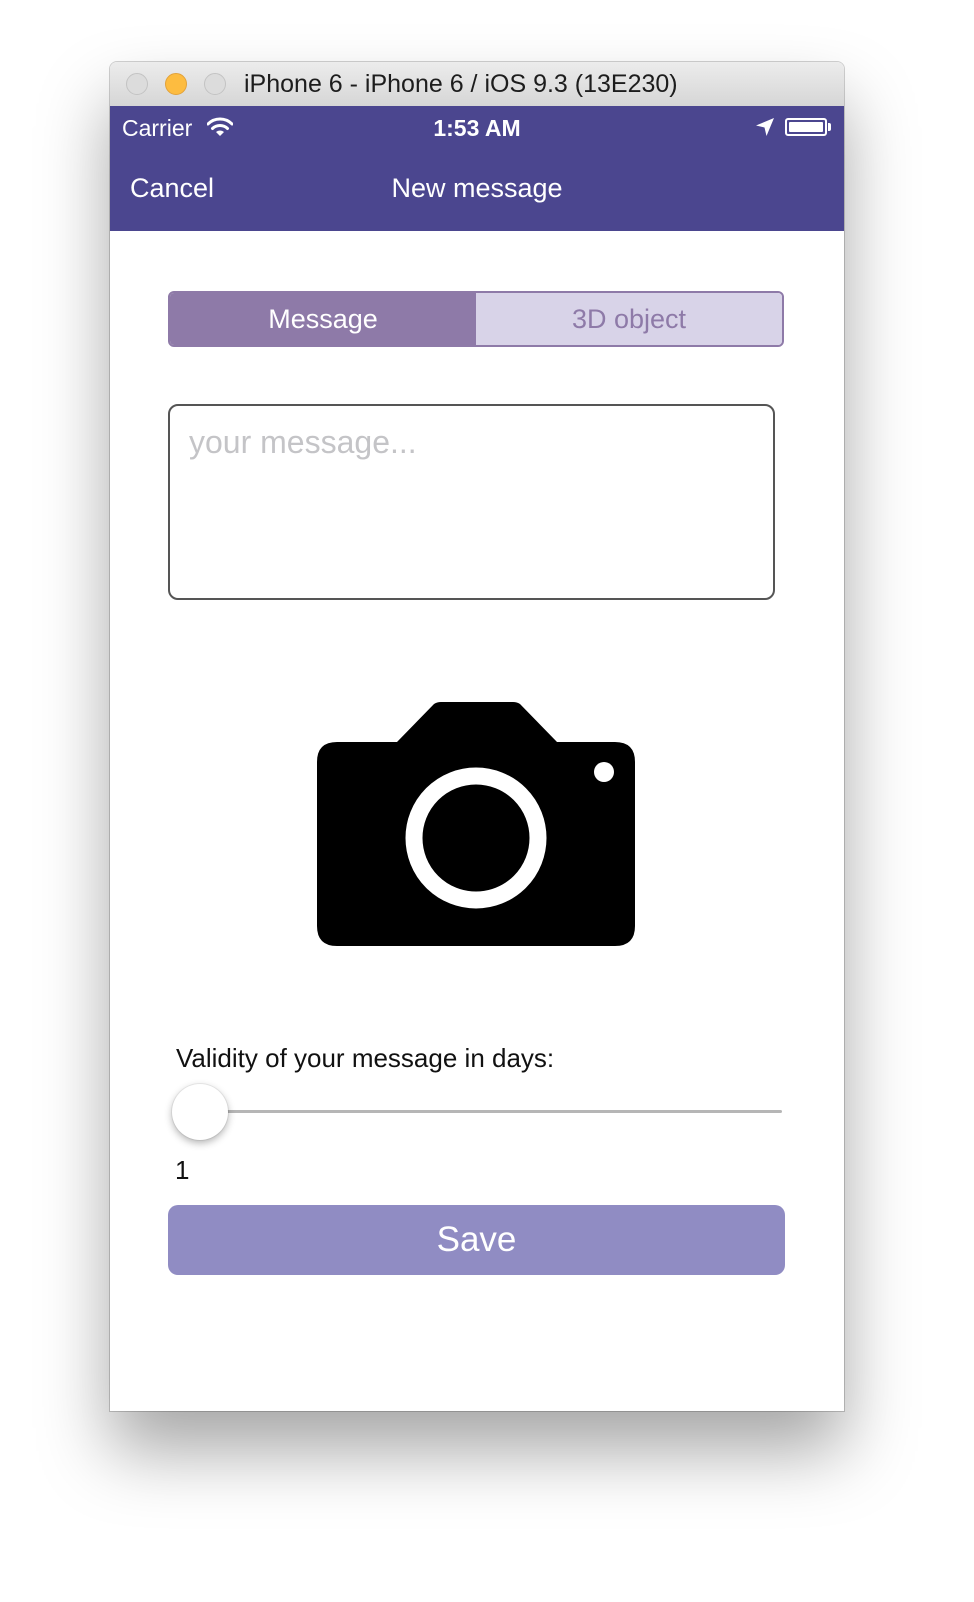 This screenshot has width=974, height=1602. What do you see at coordinates (476, 1240) in the screenshot?
I see `save-button: Save` at bounding box center [476, 1240].